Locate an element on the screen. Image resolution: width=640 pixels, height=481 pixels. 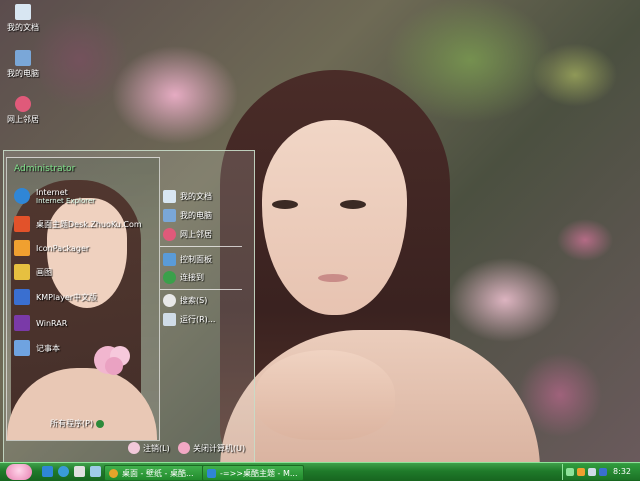
start-place-label: 搜索(S) is located at coordinates (194, 300).